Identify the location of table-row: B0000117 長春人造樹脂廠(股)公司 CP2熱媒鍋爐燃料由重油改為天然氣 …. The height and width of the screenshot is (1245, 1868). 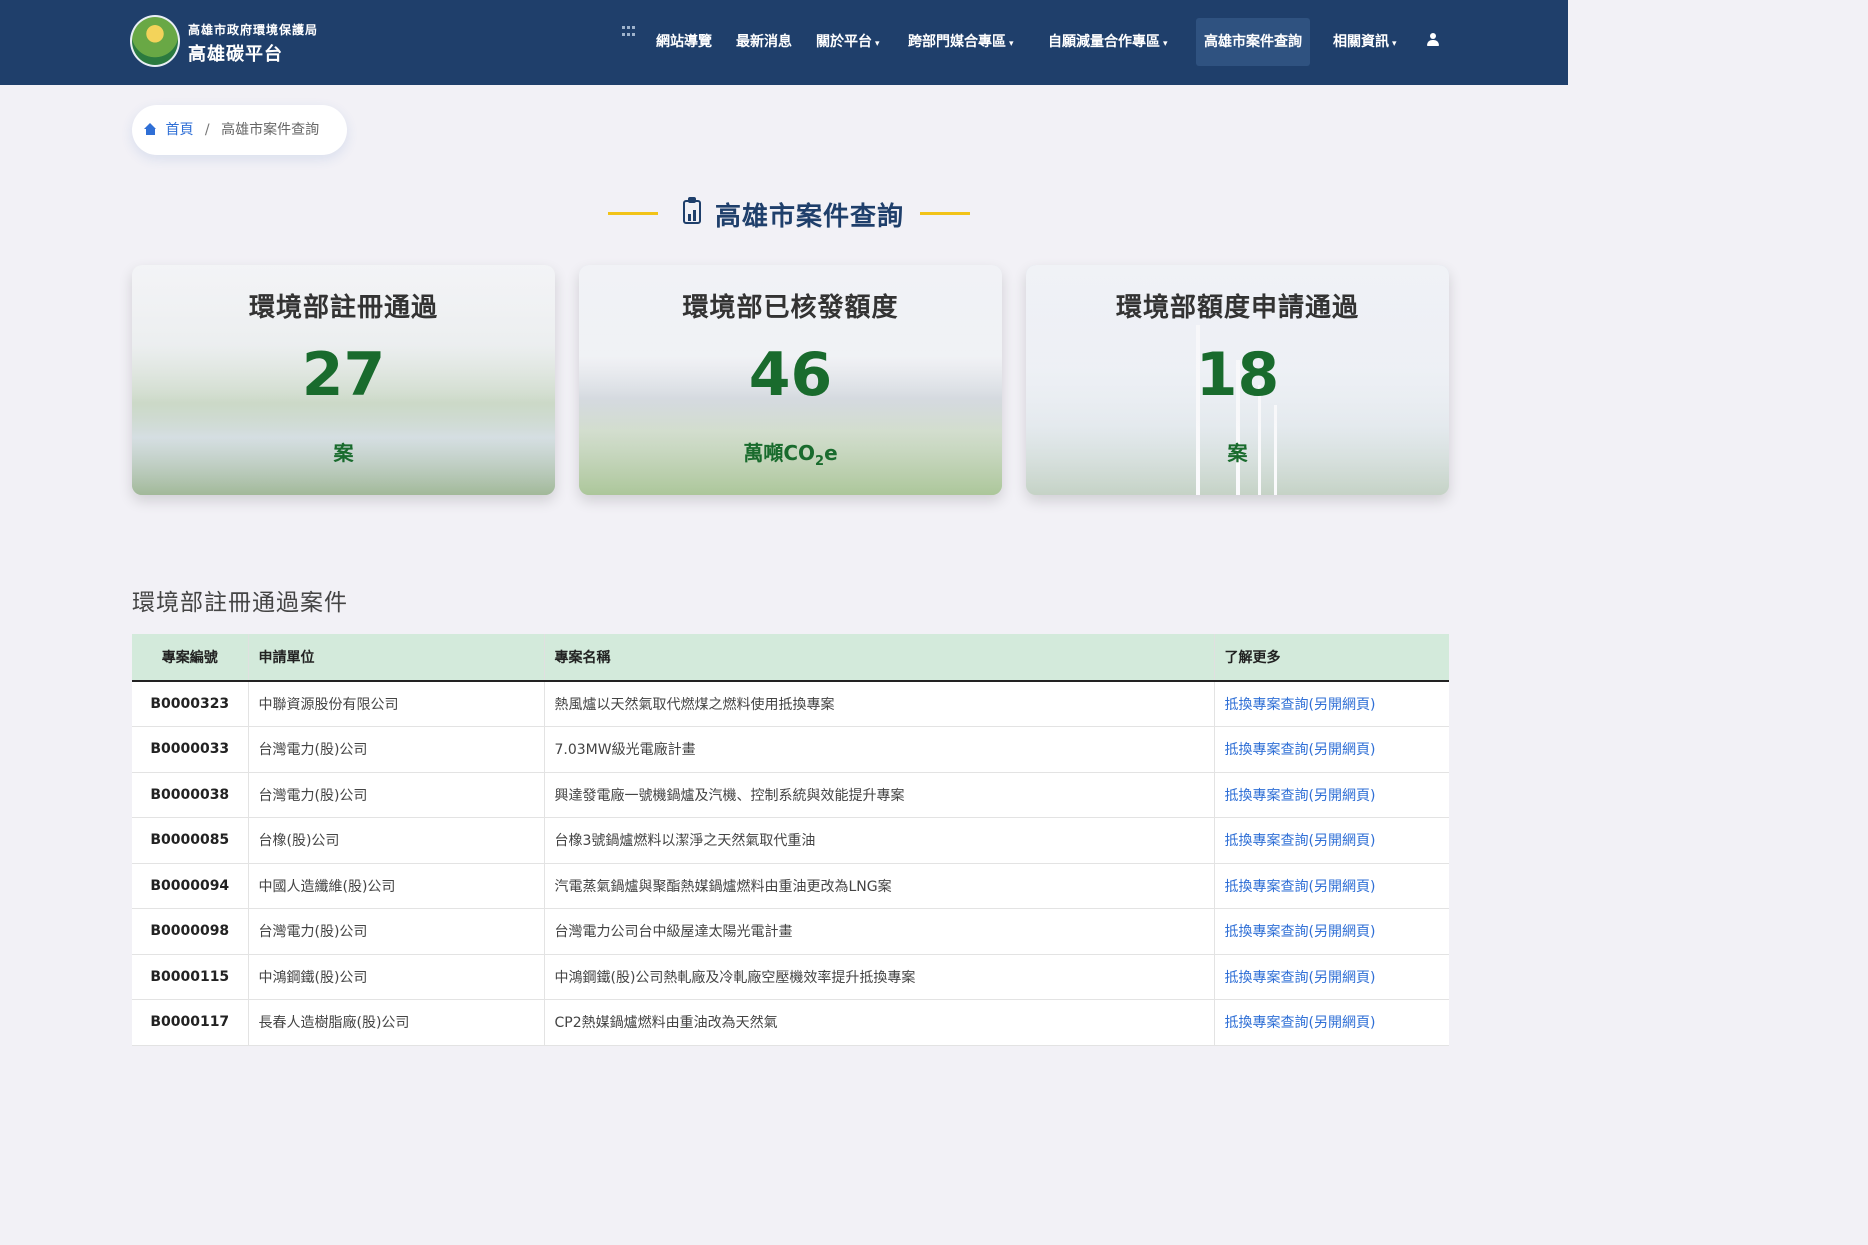
(790, 1022).